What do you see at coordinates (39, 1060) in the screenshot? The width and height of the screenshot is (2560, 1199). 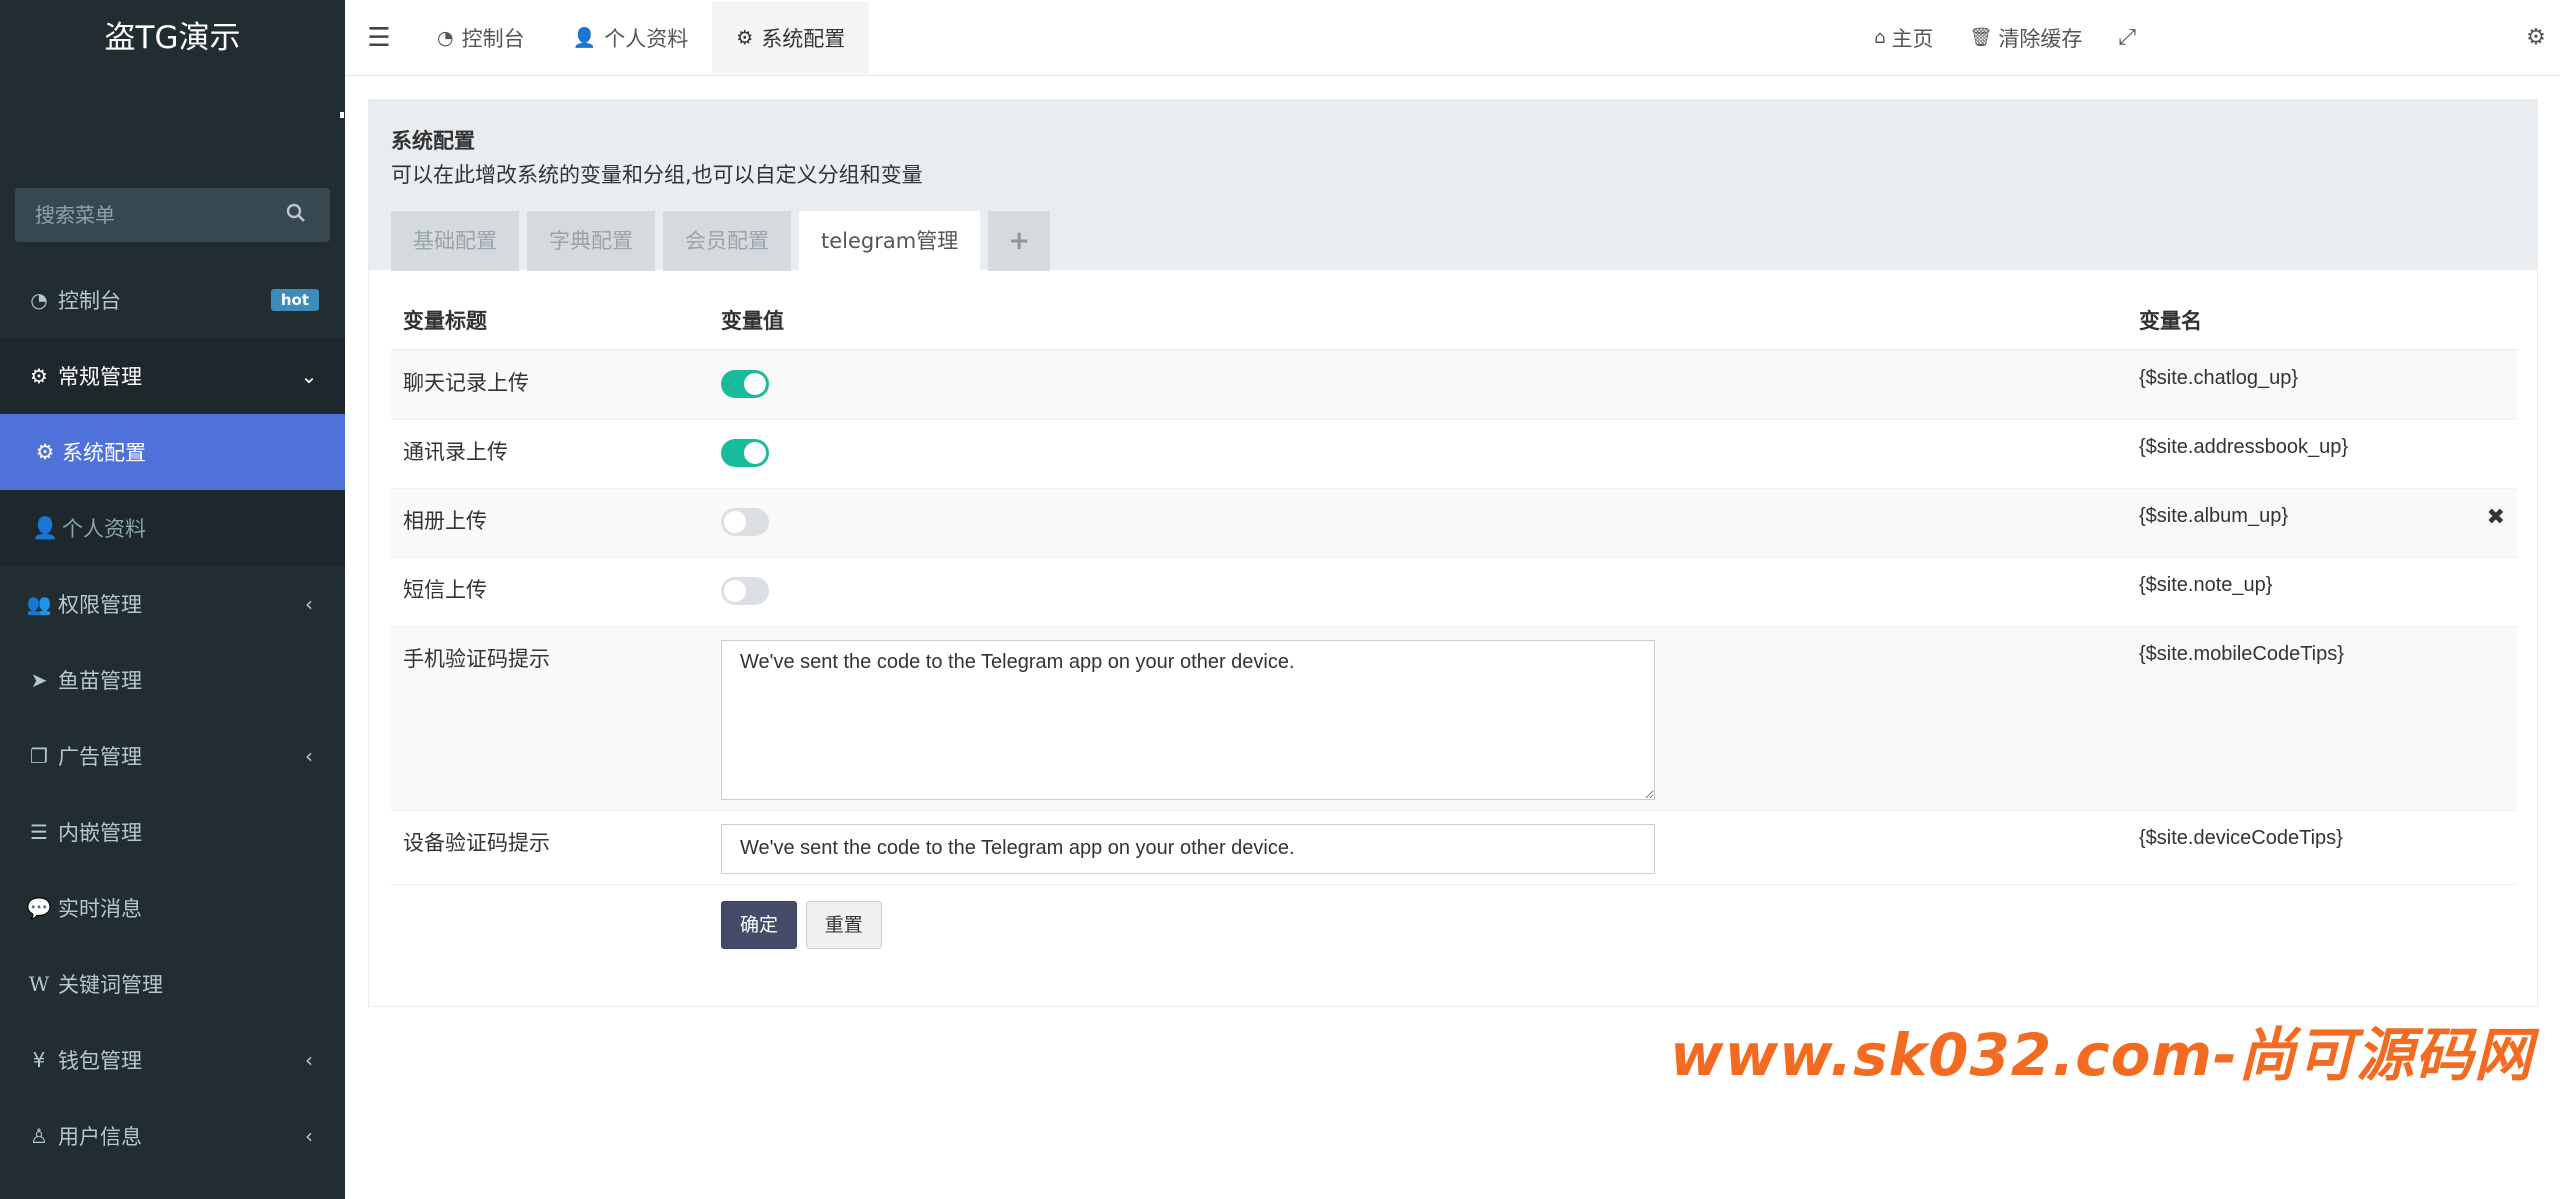 I see `yen-icon: ¥` at bounding box center [39, 1060].